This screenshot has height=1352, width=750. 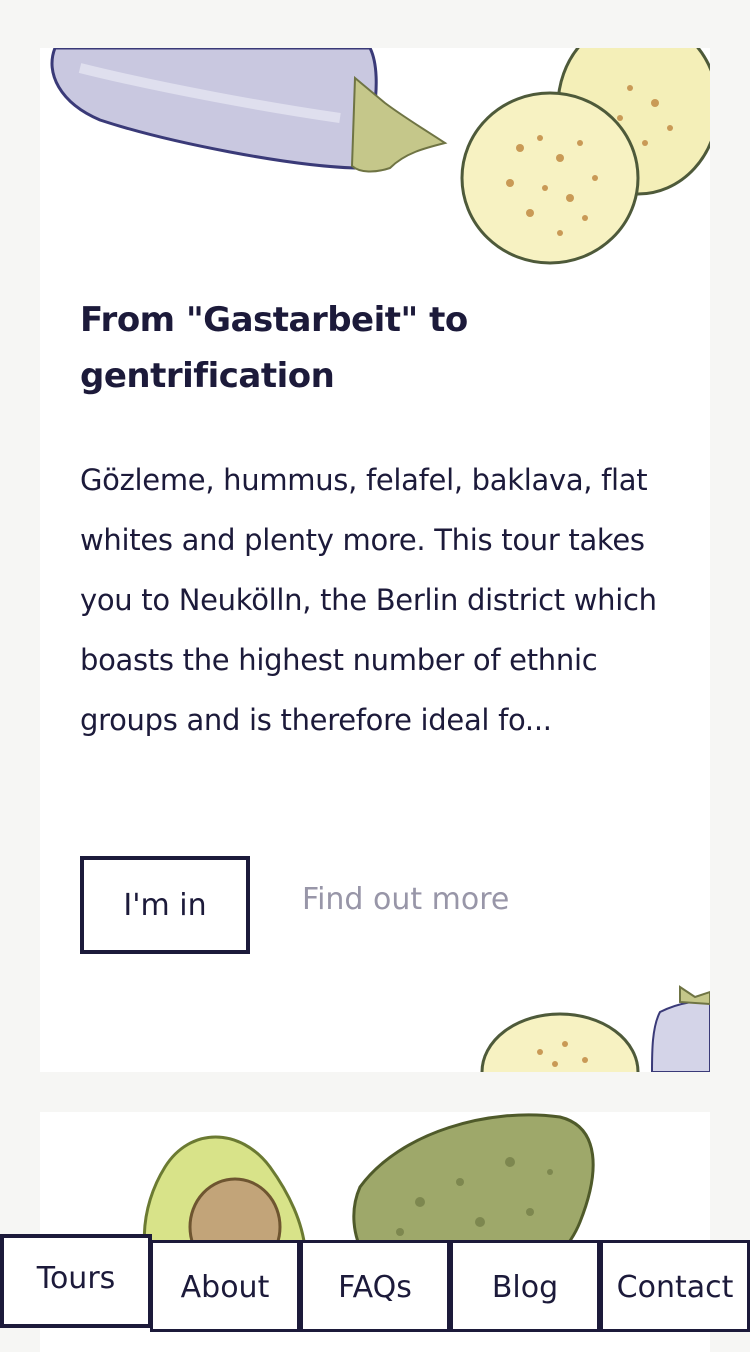 I want to click on nav-item-blog: Blog, so click(x=525, y=1286).